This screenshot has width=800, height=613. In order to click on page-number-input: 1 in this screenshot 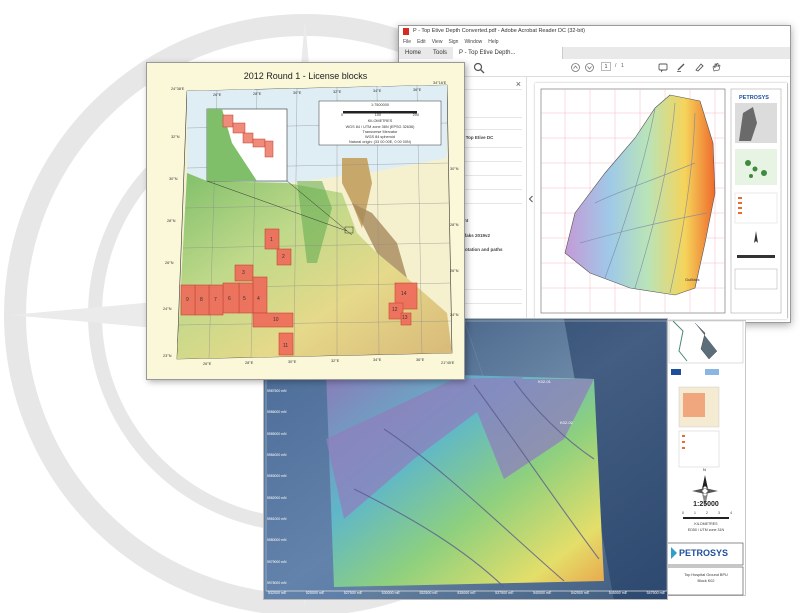, I will do `click(606, 66)`.